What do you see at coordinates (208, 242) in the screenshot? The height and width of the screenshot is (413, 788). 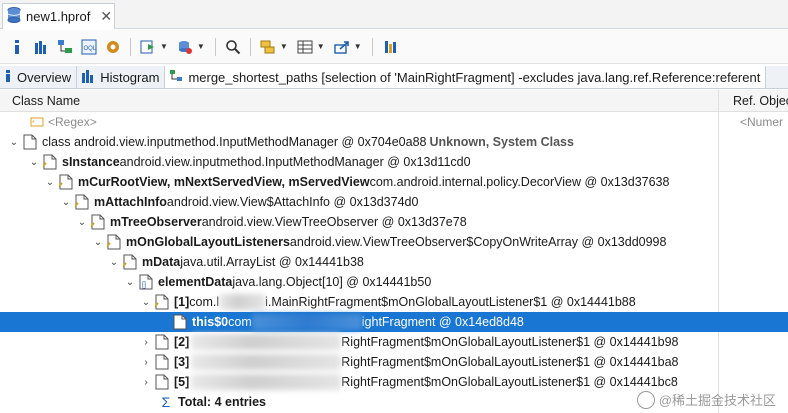 I see `tree-row-field: mOnGlobalLayoutListeners` at bounding box center [208, 242].